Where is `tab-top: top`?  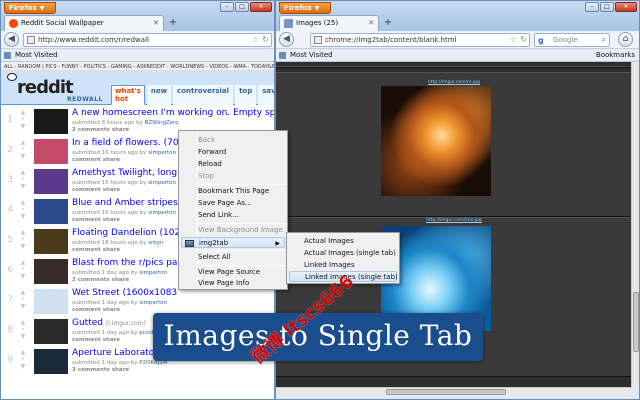
tab-top: top is located at coordinates (246, 95).